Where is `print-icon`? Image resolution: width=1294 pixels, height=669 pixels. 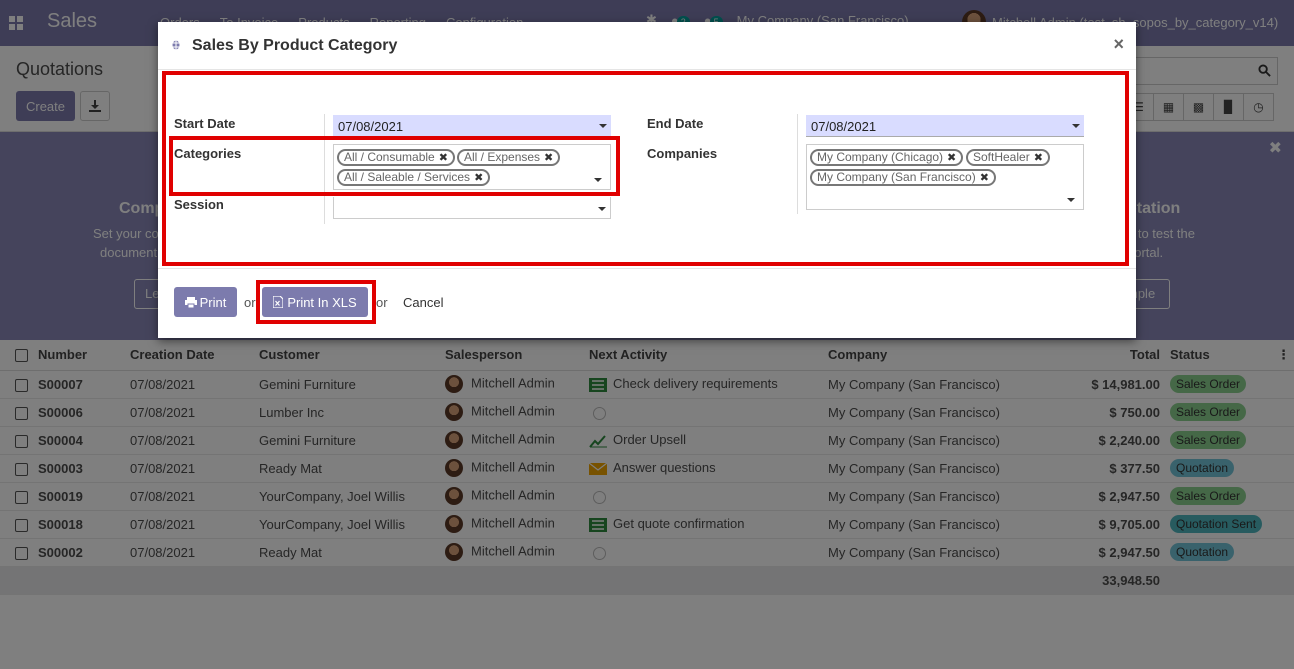 print-icon is located at coordinates (190, 302).